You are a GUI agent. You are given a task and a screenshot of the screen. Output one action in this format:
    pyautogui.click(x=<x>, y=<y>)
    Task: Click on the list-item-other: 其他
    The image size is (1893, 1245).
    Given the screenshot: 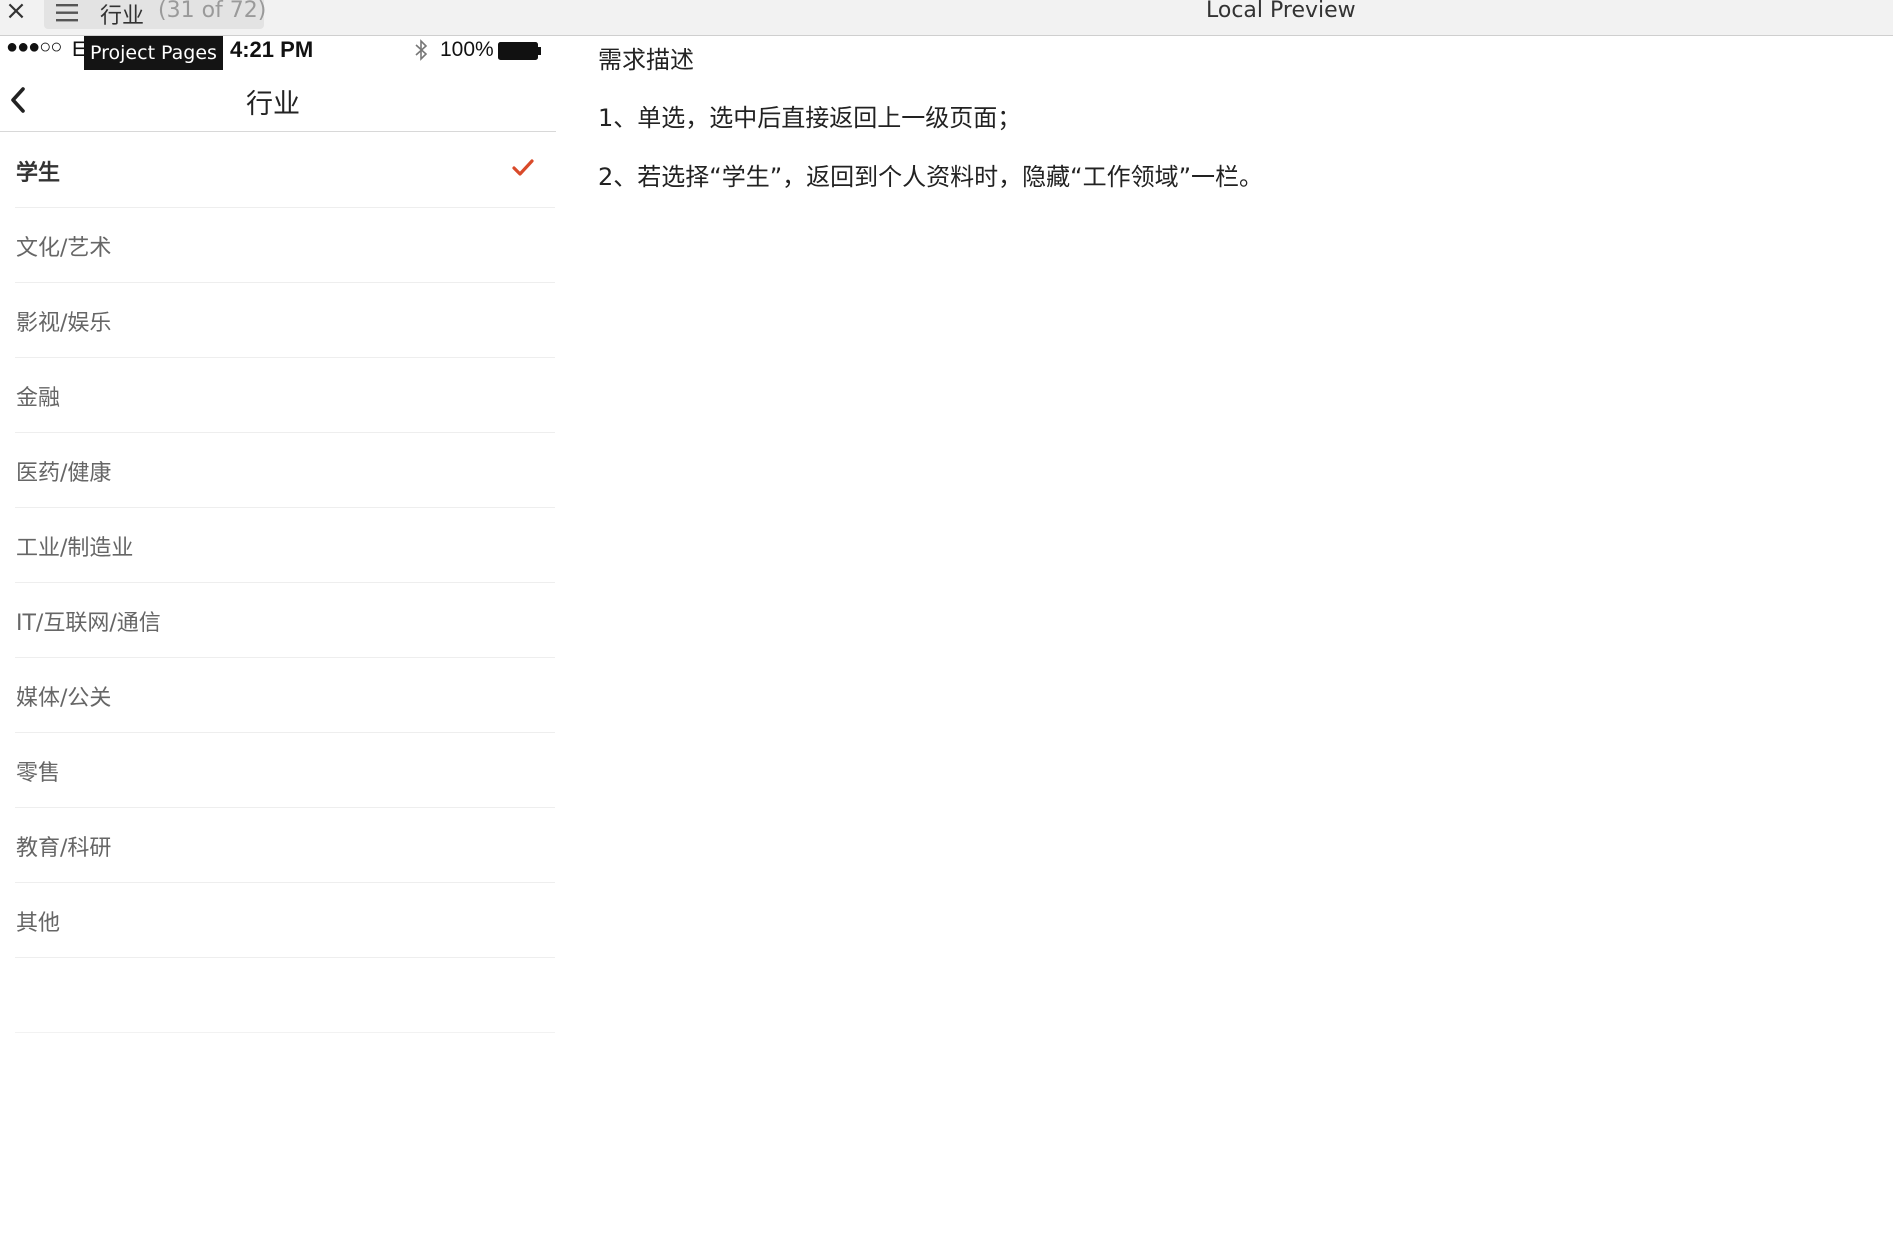 What is the action you would take?
    pyautogui.click(x=285, y=920)
    